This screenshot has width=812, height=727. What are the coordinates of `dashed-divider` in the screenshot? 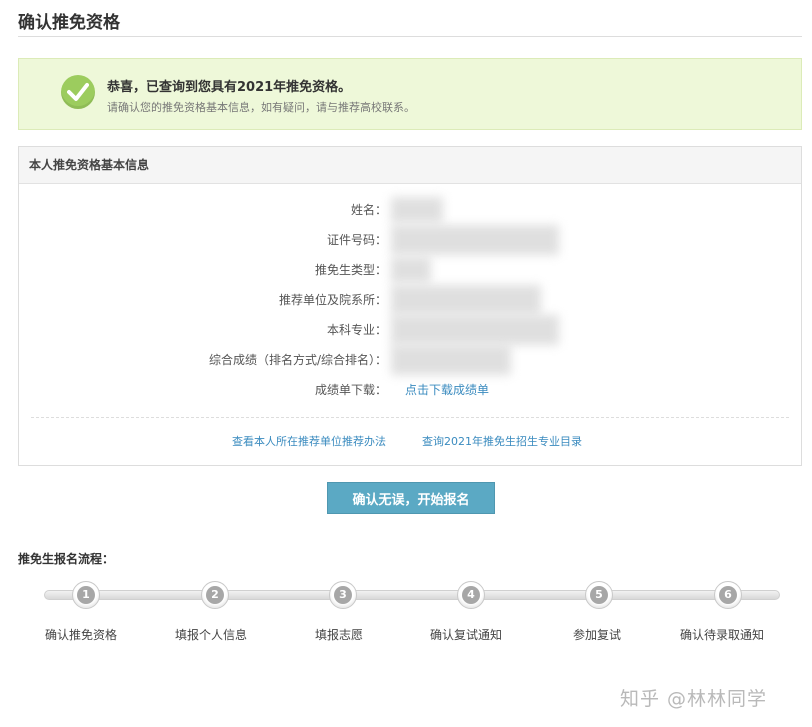 It's located at (410, 417).